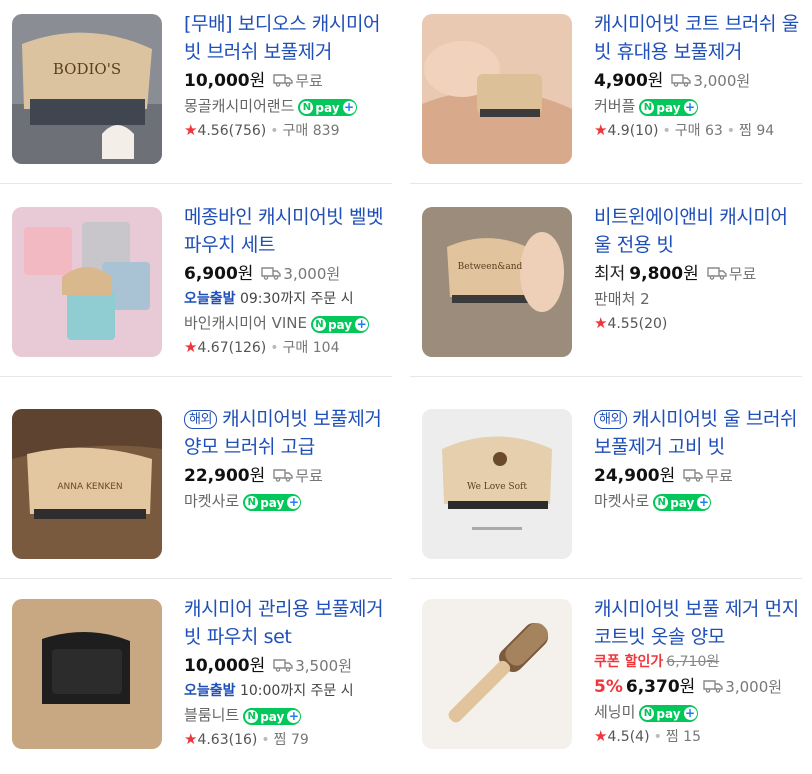 The width and height of the screenshot is (812, 774). I want to click on dispatch-cutoff-text: 10:00까지 주문 시, so click(296, 691).